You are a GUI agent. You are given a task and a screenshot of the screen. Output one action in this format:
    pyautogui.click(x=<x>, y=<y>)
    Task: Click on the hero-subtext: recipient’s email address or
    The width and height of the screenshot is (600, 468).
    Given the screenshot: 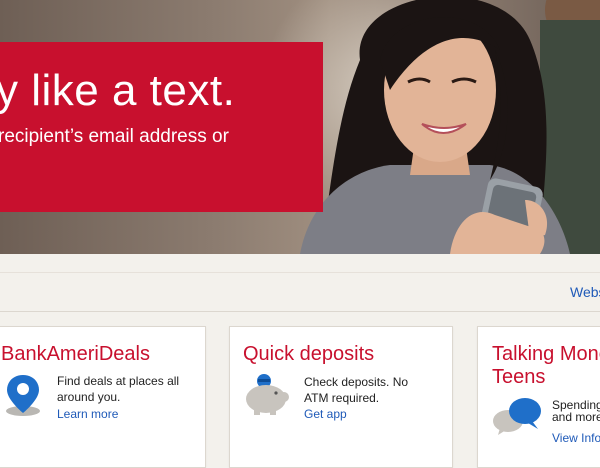 What is the action you would take?
    pyautogui.click(x=114, y=136)
    